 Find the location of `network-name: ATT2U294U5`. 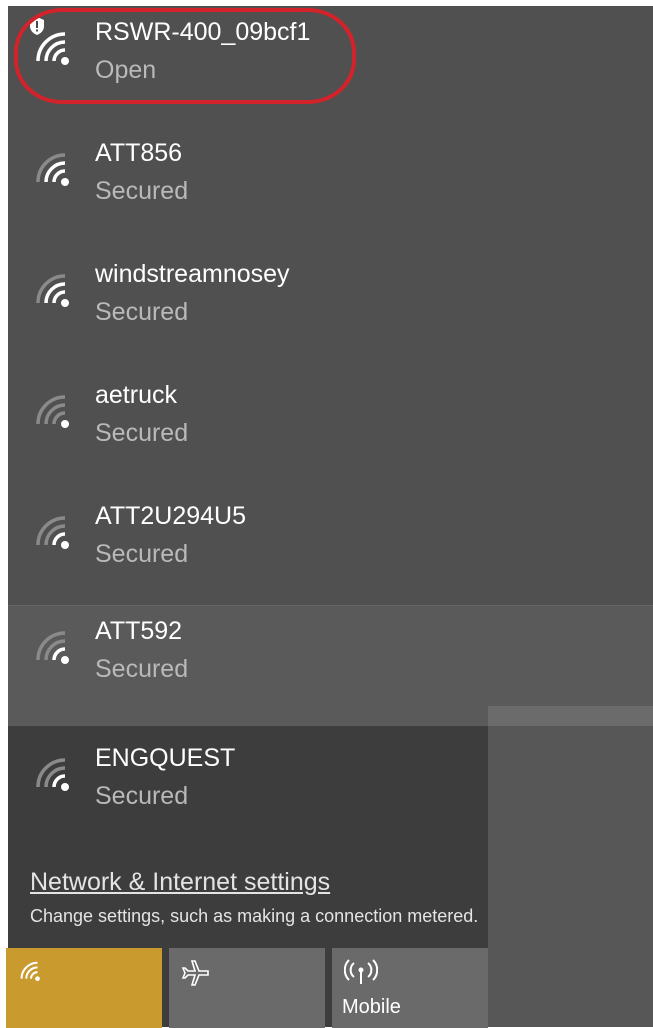

network-name: ATT2U294U5 is located at coordinates (170, 516).